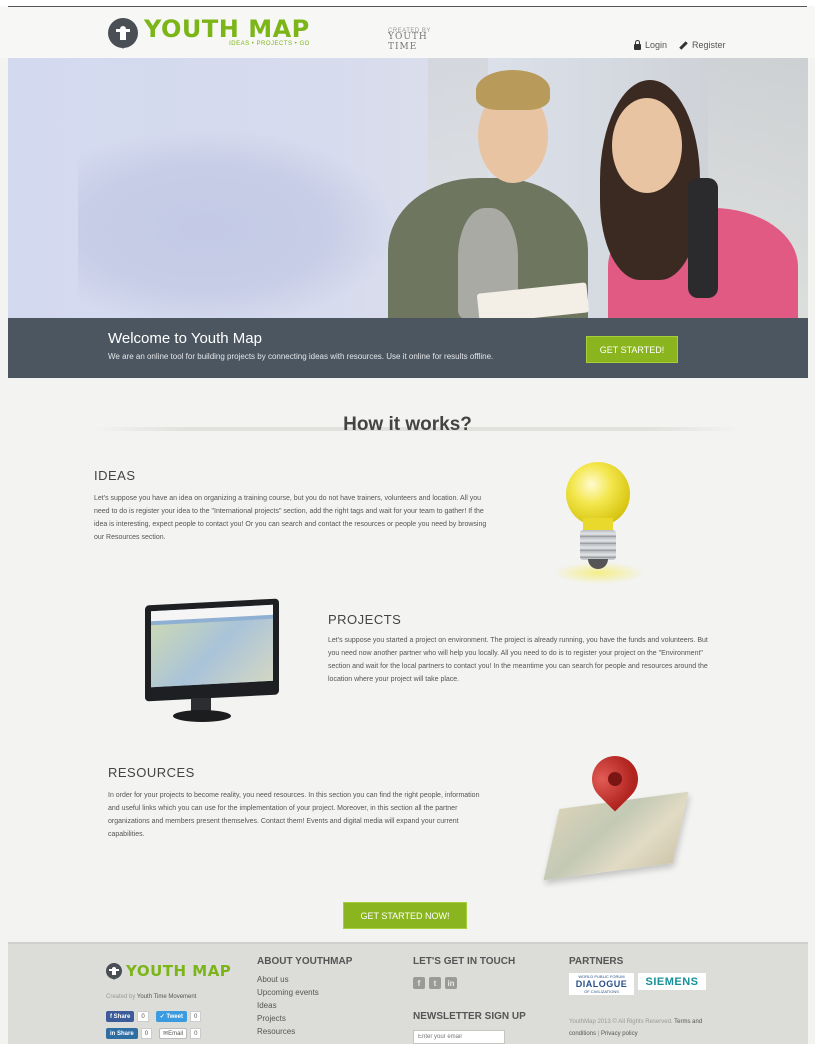 This screenshot has height=1044, width=815. What do you see at coordinates (407, 6) in the screenshot?
I see `header-top-rule` at bounding box center [407, 6].